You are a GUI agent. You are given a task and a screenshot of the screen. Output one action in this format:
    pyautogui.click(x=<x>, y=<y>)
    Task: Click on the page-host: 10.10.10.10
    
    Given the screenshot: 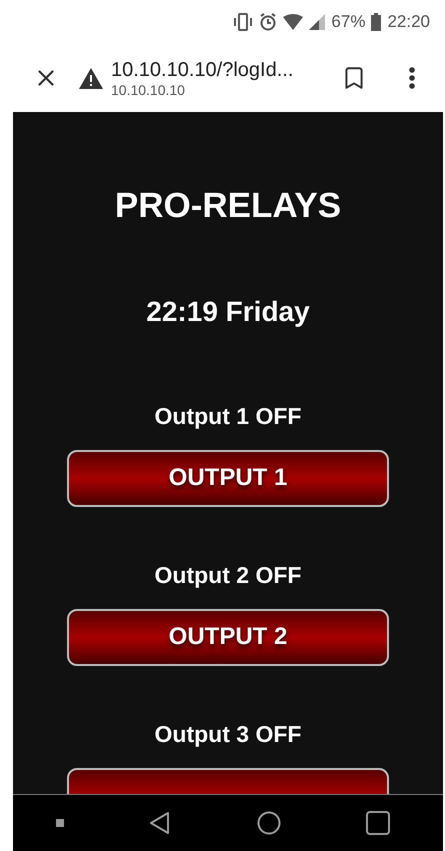 What is the action you would take?
    pyautogui.click(x=148, y=90)
    